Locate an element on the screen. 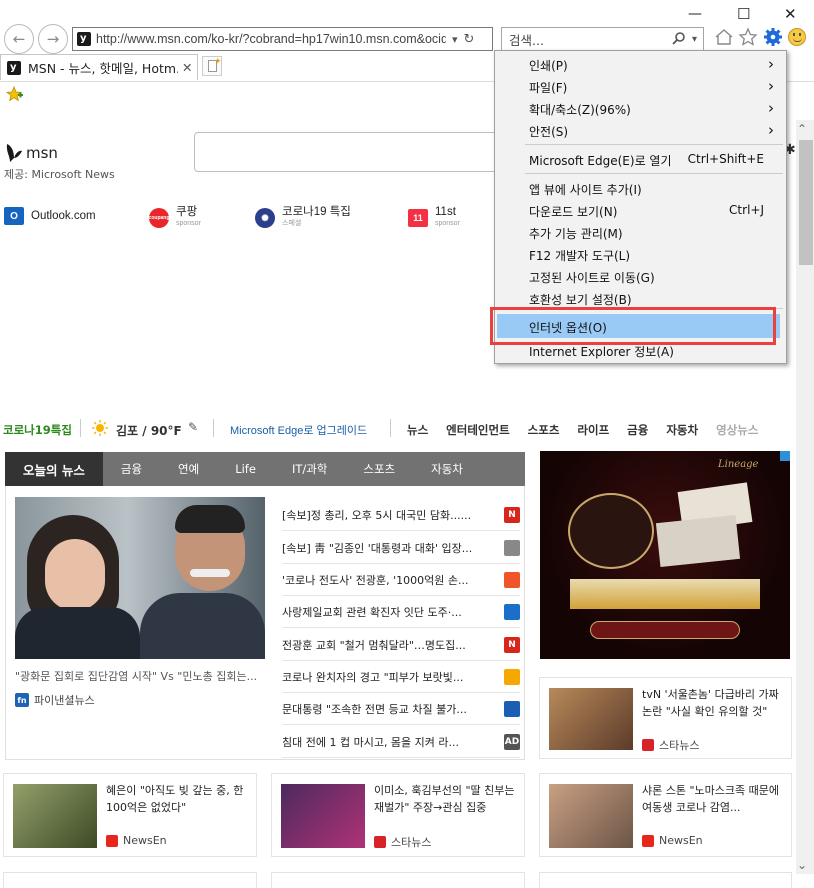  dropdown-arrow-icon: ▾ is located at coordinates (455, 39).